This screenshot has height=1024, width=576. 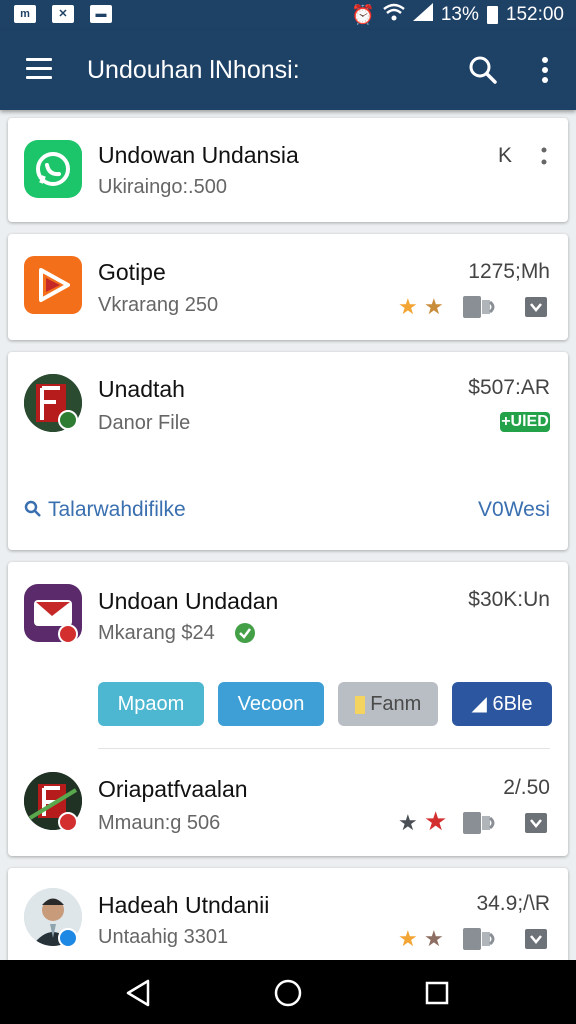 What do you see at coordinates (513, 903) in the screenshot?
I see `item-price: 34.9;/\R` at bounding box center [513, 903].